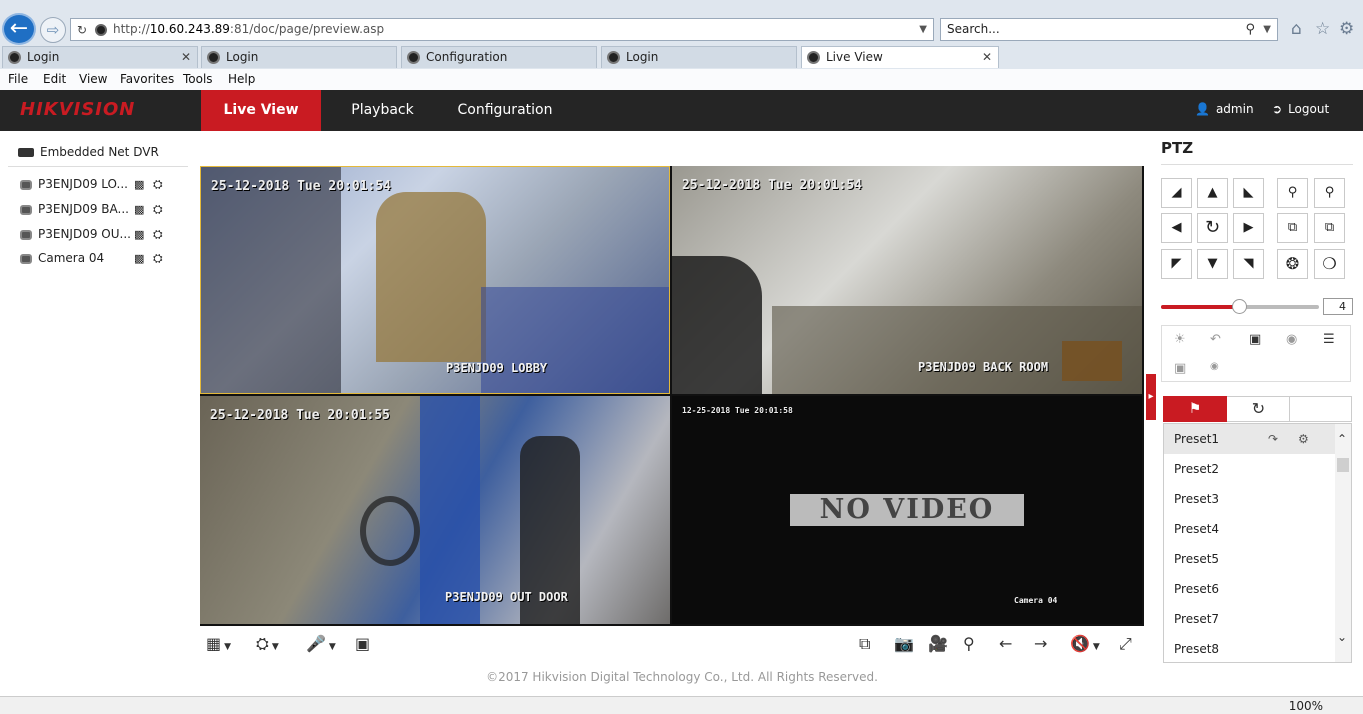 This screenshot has width=1363, height=714. I want to click on ptz-up-button: ▲, so click(1212, 193).